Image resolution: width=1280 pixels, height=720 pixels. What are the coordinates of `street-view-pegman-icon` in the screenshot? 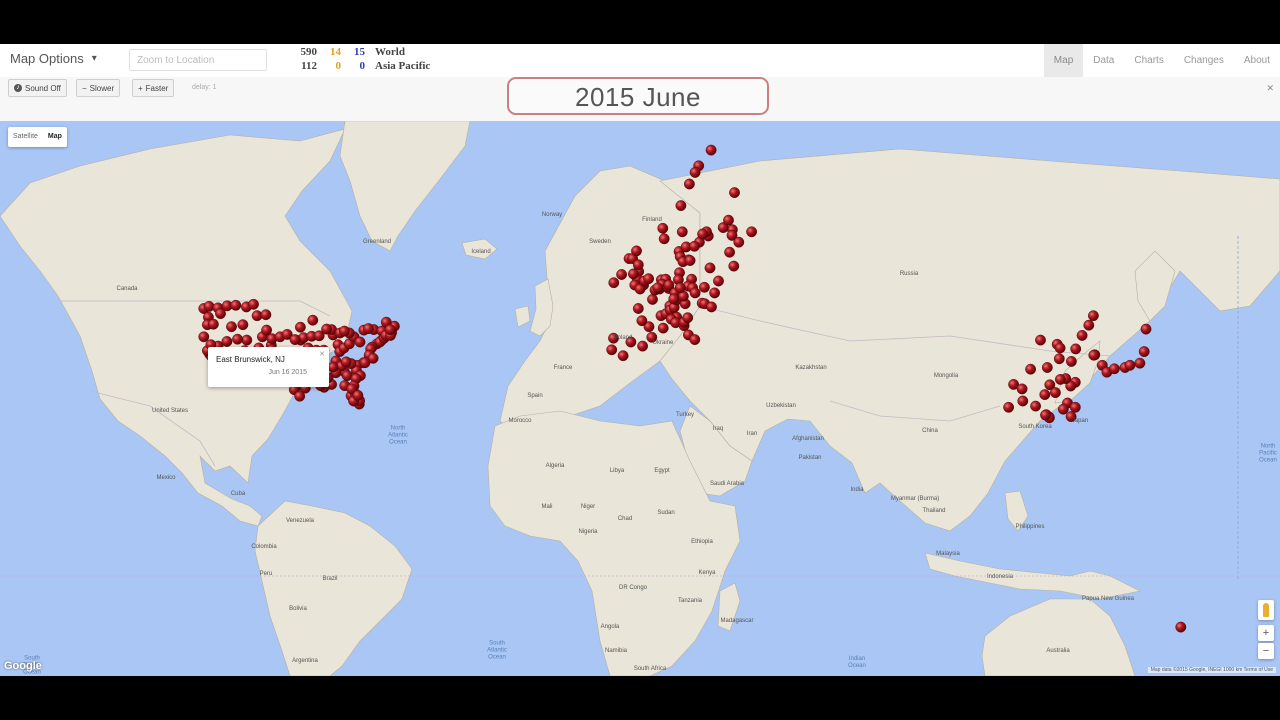 It's located at (1266, 610).